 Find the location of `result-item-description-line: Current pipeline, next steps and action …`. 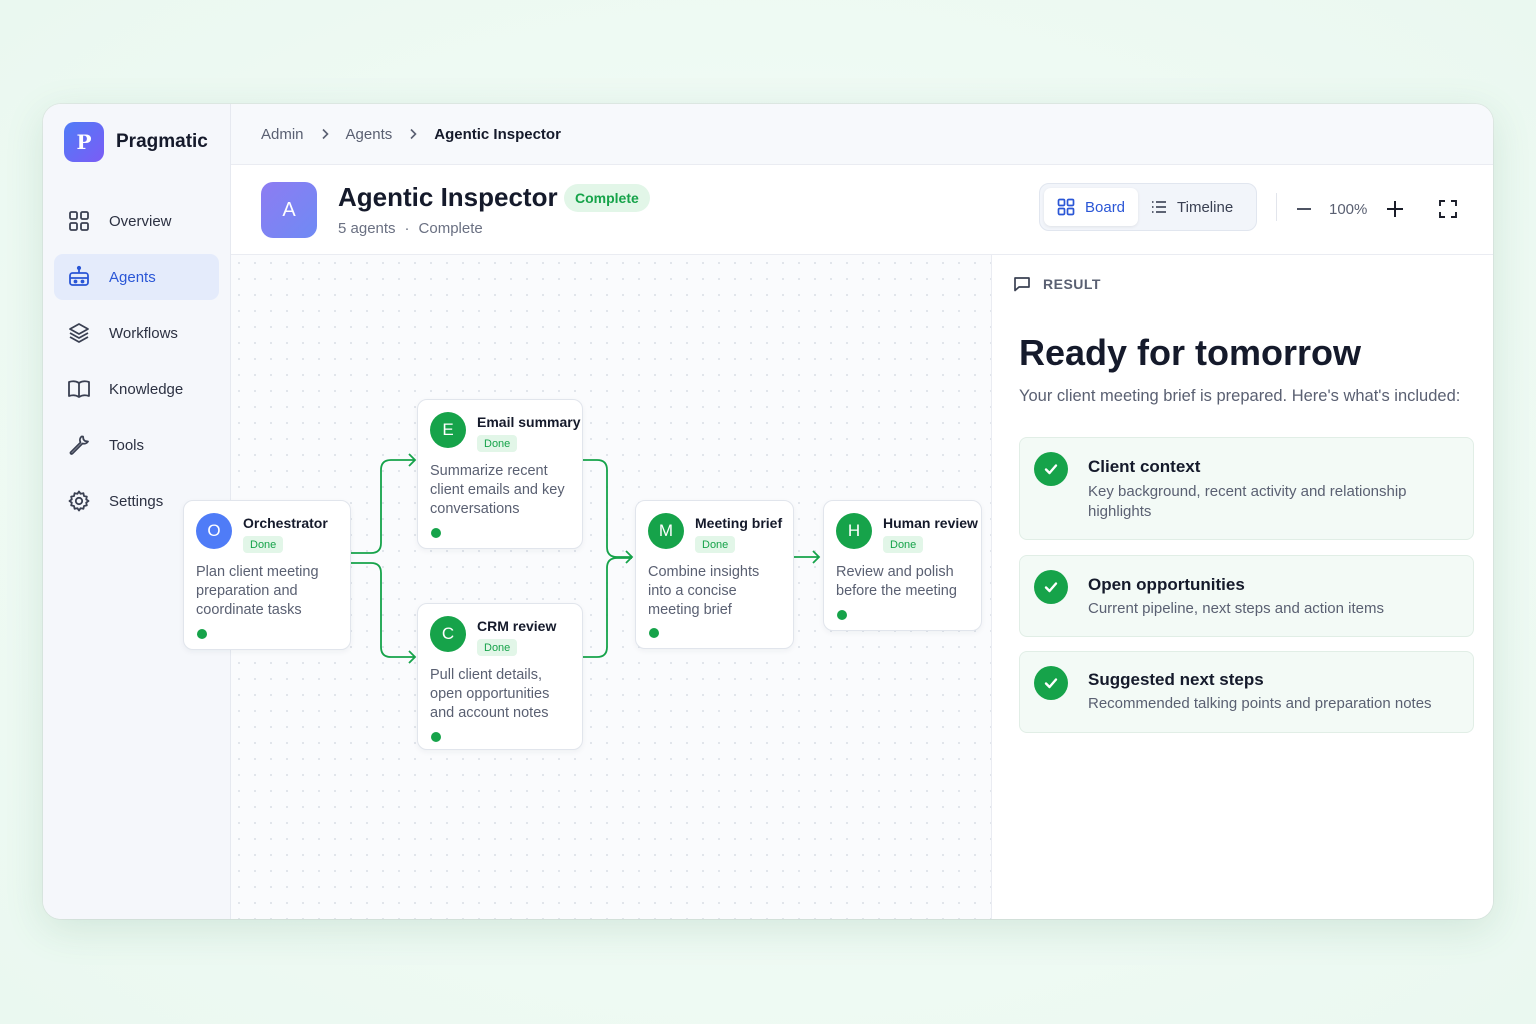

result-item-description-line: Current pipeline, next steps and action … is located at coordinates (1236, 608).